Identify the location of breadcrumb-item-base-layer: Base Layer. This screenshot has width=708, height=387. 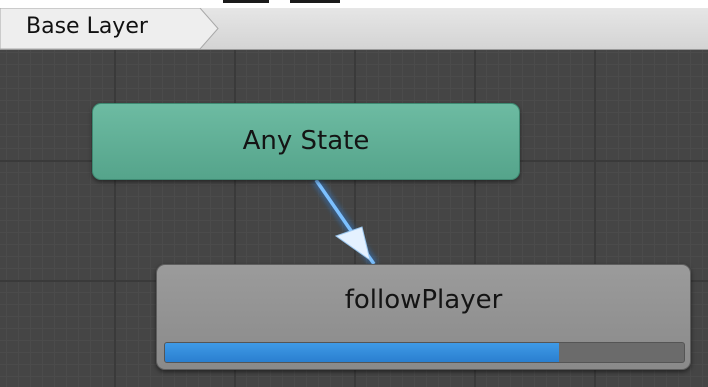
(110, 28).